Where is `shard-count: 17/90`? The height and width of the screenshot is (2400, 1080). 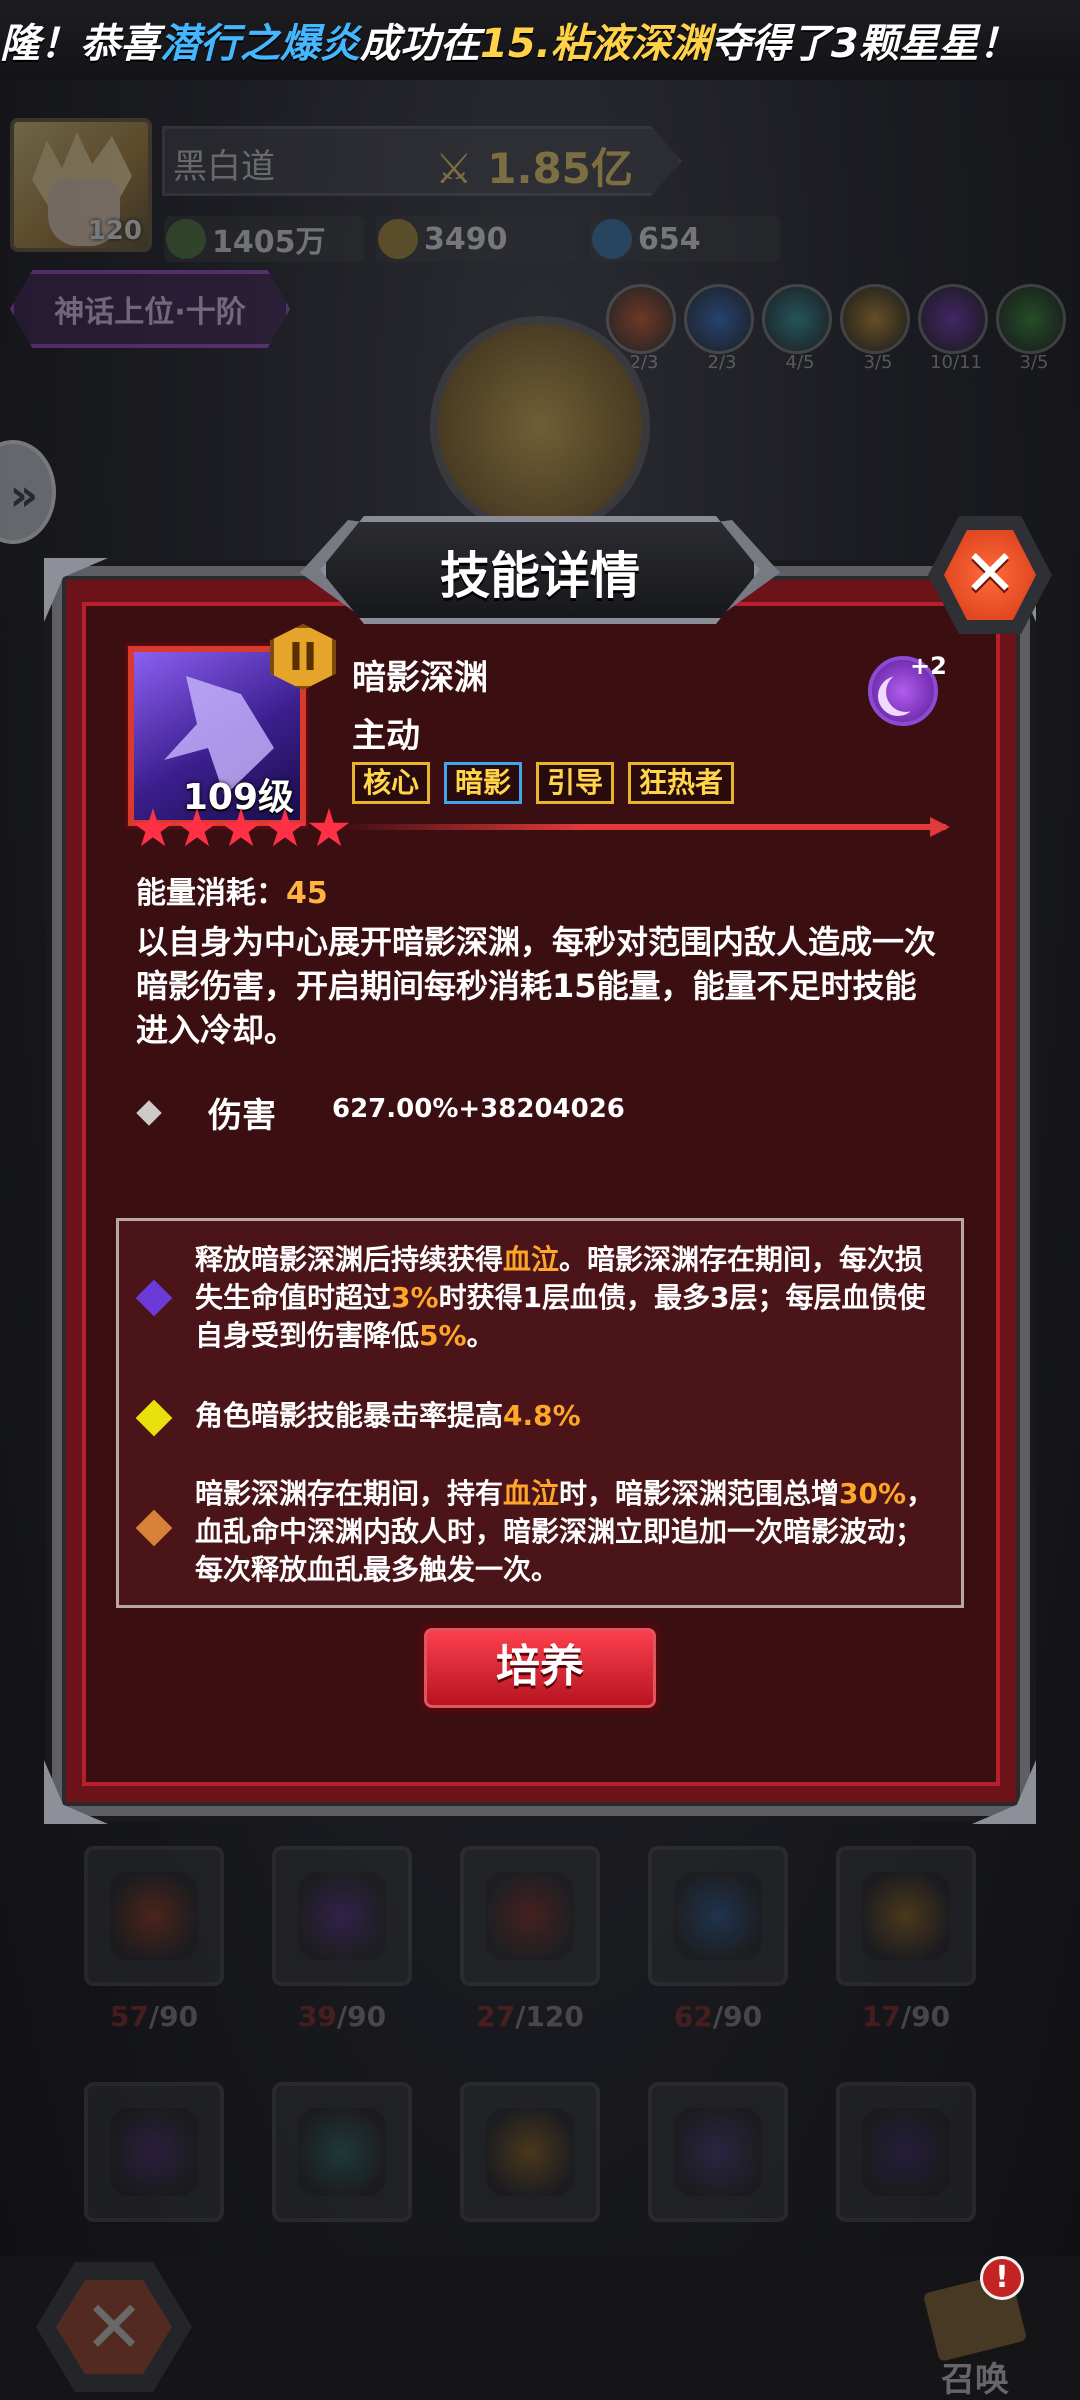 shard-count: 17/90 is located at coordinates (906, 2016).